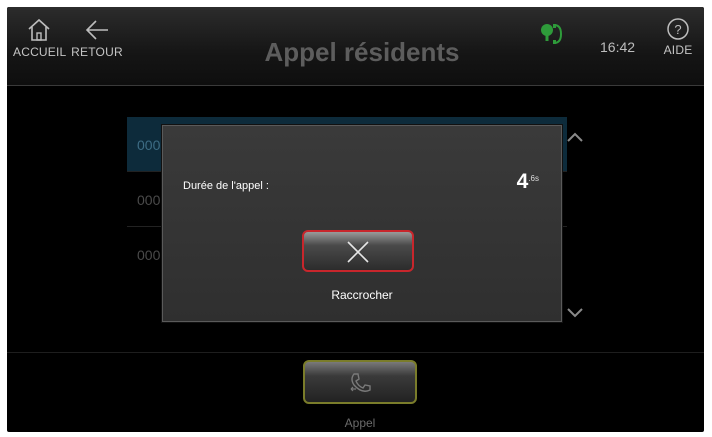 This screenshot has width=712, height=437. Describe the element at coordinates (362, 52) in the screenshot. I see `page-title: Appel résidents` at that location.